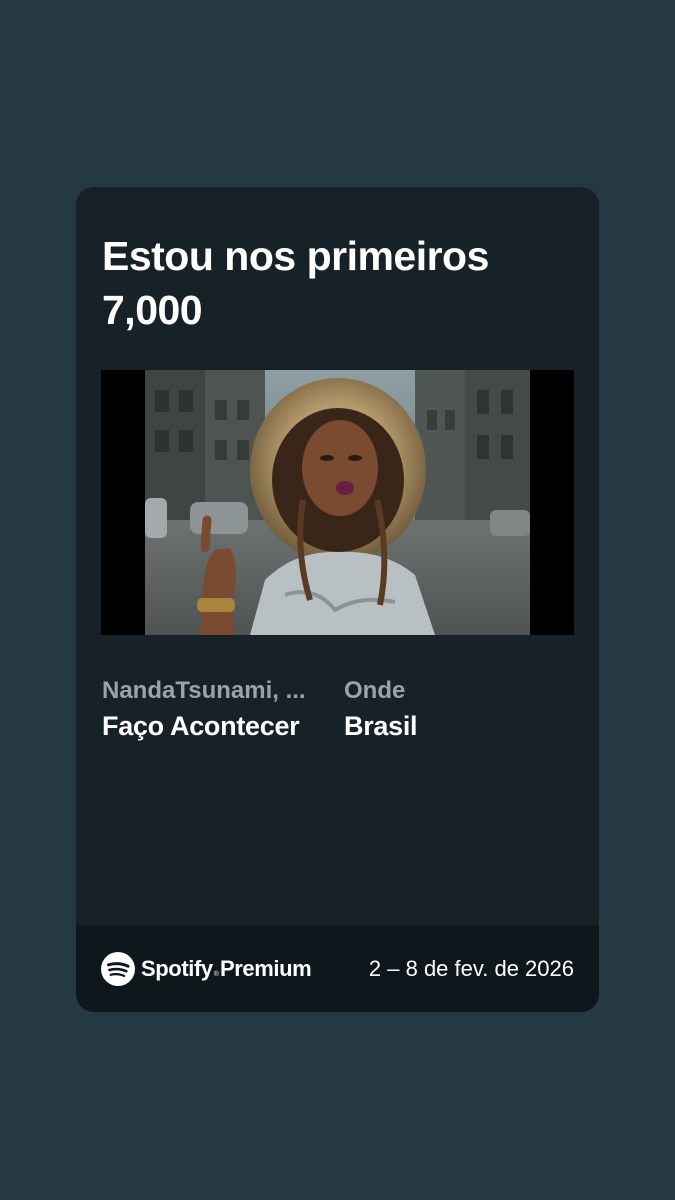 Image resolution: width=675 pixels, height=1200 pixels. I want to click on brand-name: Spotify, so click(177, 968).